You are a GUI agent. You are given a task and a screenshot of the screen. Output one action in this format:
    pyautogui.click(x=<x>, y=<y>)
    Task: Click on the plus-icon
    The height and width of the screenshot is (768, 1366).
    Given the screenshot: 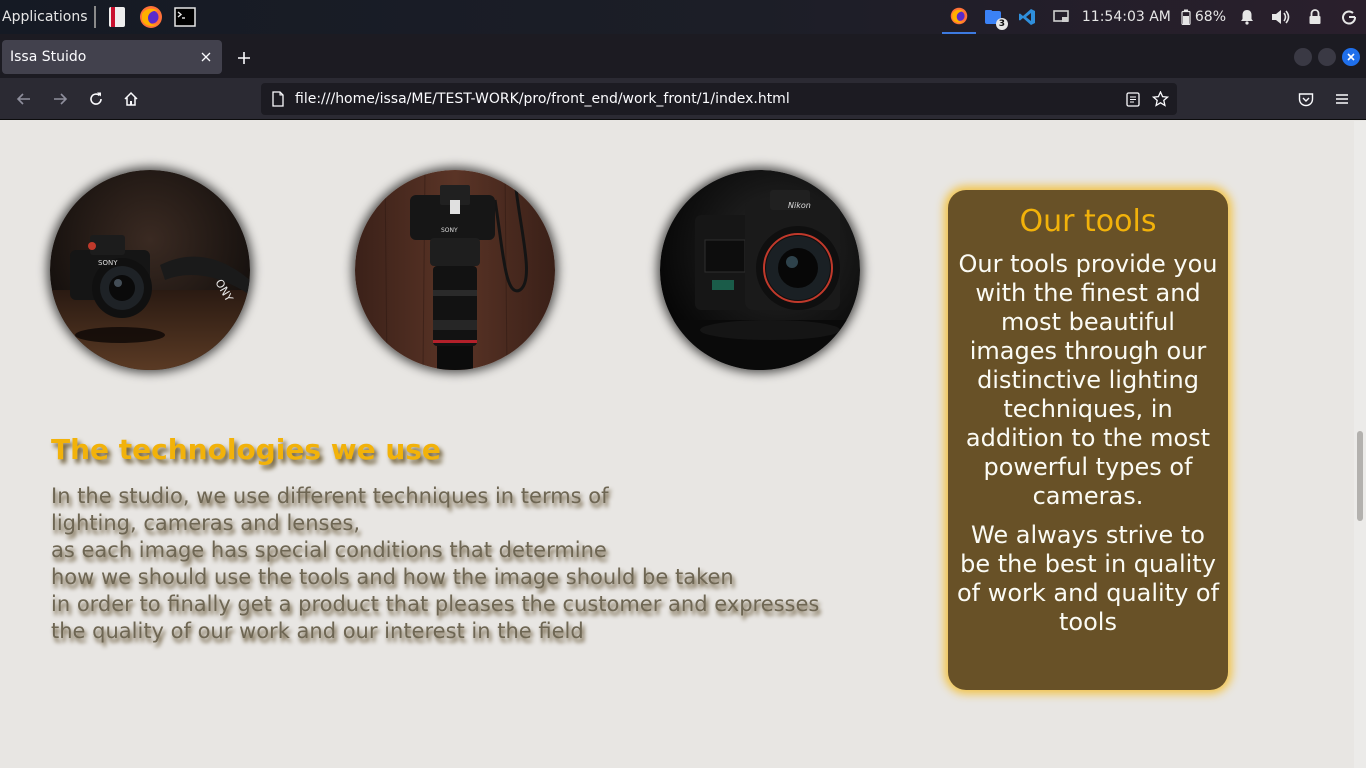 What is the action you would take?
    pyautogui.click(x=244, y=58)
    